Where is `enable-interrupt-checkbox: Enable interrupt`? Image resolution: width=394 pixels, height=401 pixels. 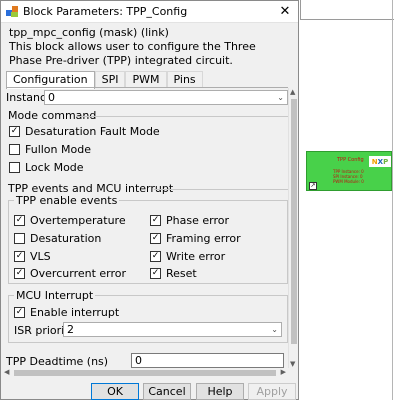
enable-interrupt-checkbox: Enable interrupt is located at coordinates (66, 312).